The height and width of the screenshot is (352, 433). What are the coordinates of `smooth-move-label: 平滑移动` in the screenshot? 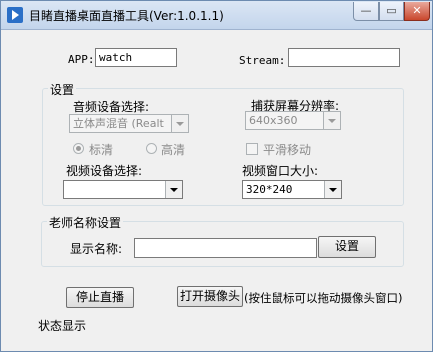 It's located at (287, 150).